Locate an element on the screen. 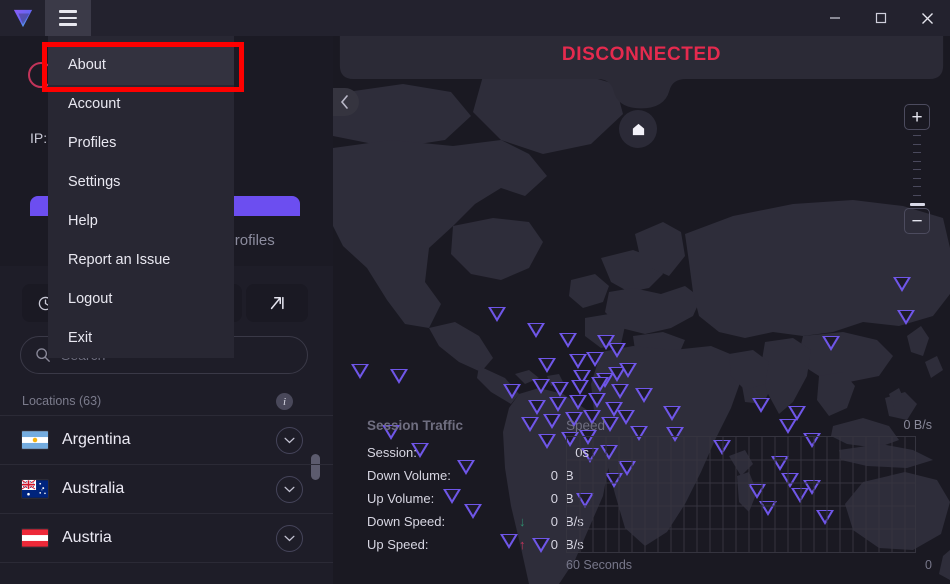 The height and width of the screenshot is (584, 950). menu-item-profiles: Profiles is located at coordinates (141, 143).